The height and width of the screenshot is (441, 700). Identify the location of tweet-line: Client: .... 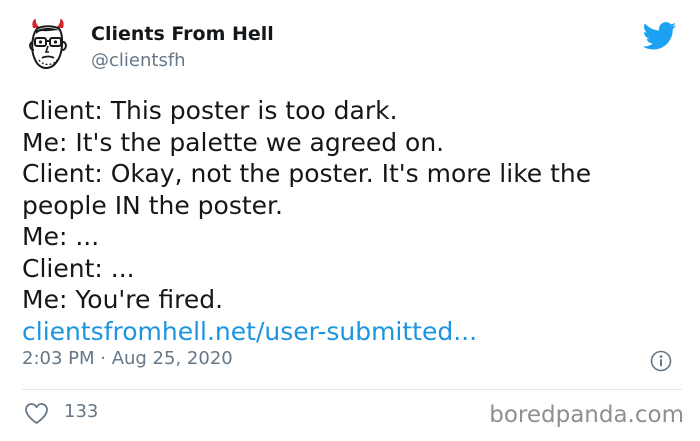
(78, 268).